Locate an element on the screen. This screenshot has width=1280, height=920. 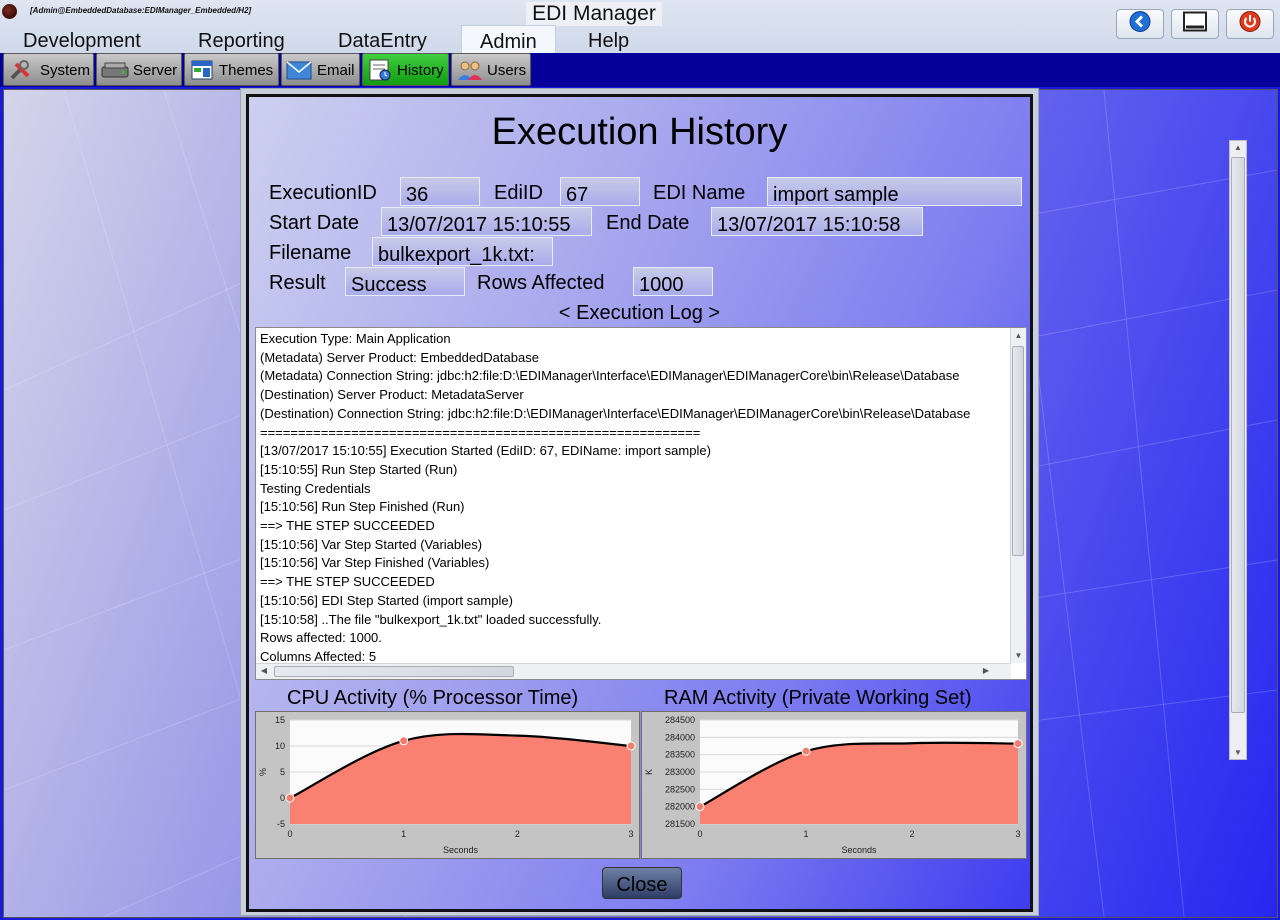
log-vertical-scrollbar: ▲ ▼ is located at coordinates (1018, 495).